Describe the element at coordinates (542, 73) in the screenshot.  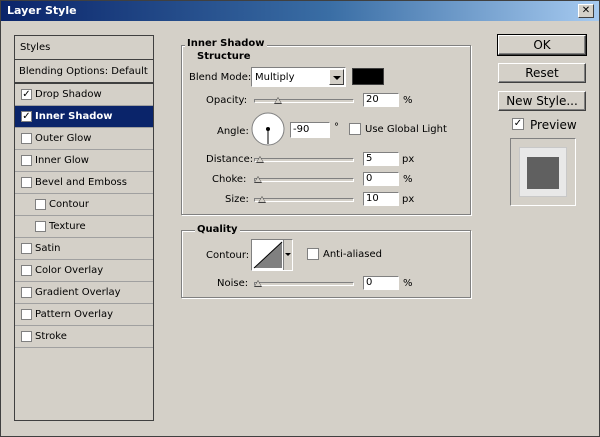
I see `reset-button: Reset` at that location.